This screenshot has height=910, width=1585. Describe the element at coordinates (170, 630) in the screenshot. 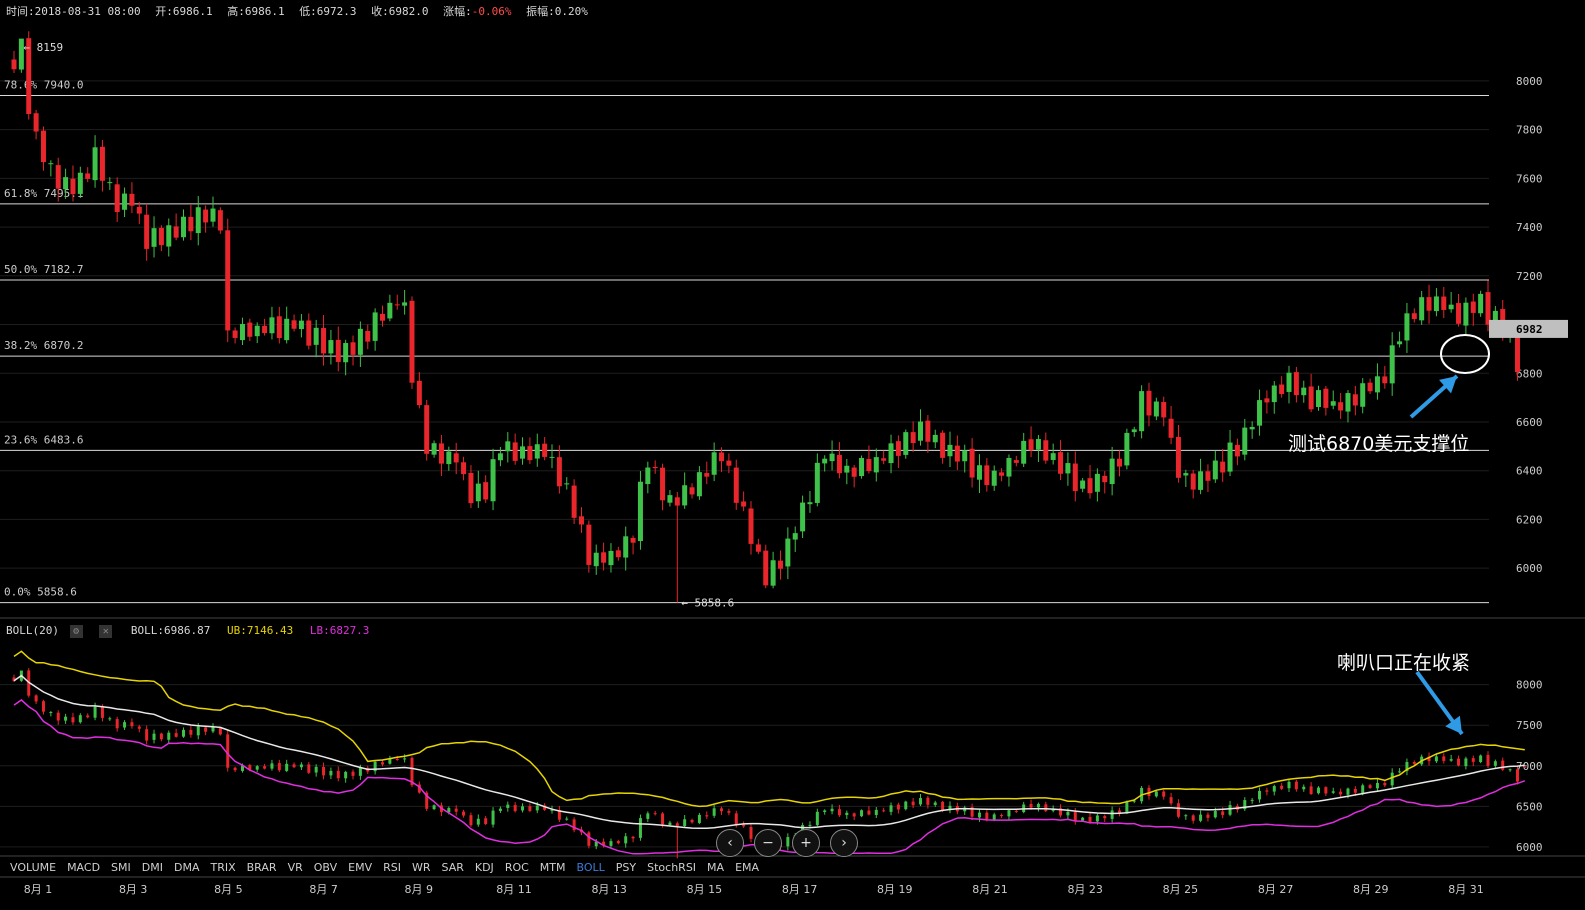

I see `boll-mid-value: BOLL:6986.87` at that location.